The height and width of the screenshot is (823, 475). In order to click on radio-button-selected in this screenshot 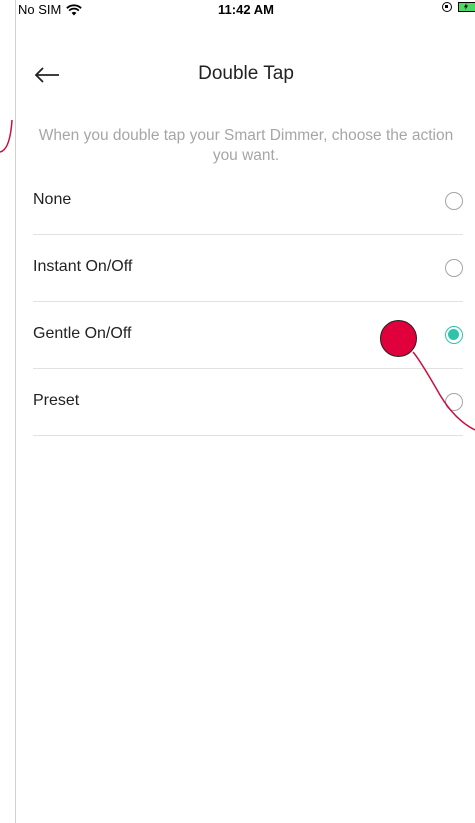, I will do `click(454, 335)`.